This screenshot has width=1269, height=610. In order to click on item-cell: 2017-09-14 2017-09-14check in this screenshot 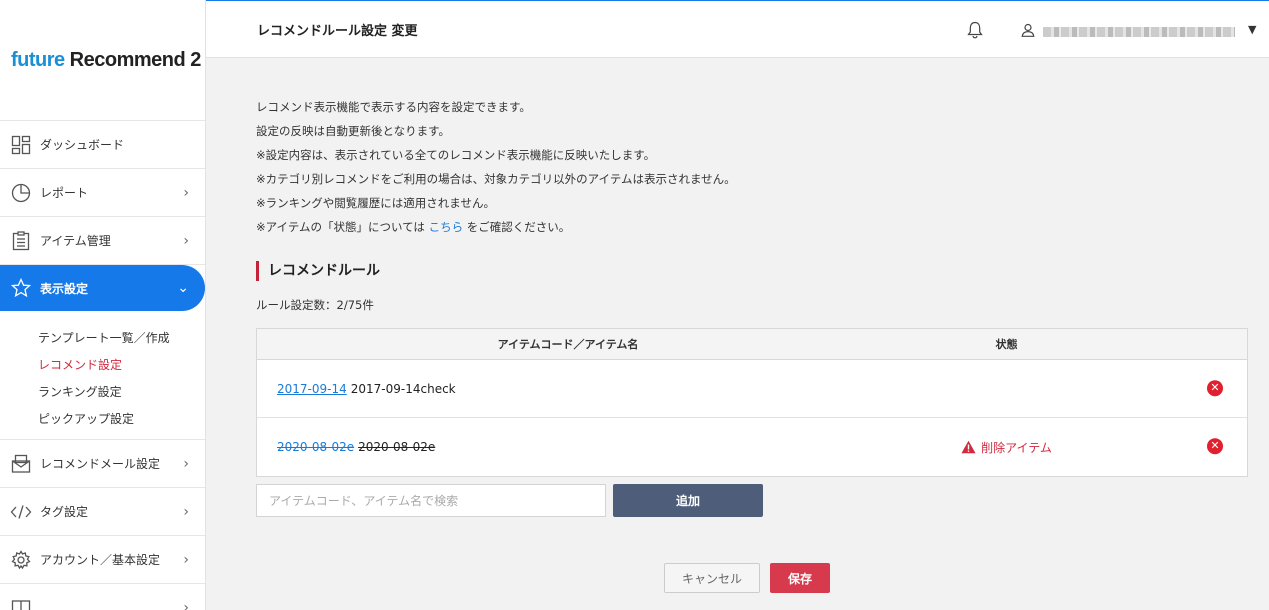, I will do `click(568, 389)`.